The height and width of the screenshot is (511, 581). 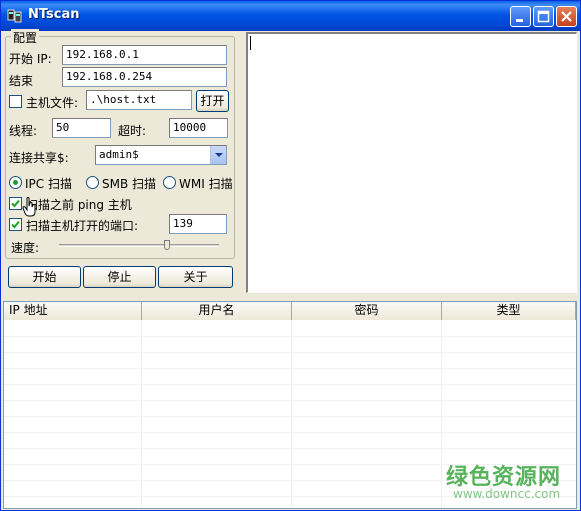 I want to click on table-header: IP 地址 用户名 密码 类型, so click(x=290, y=311).